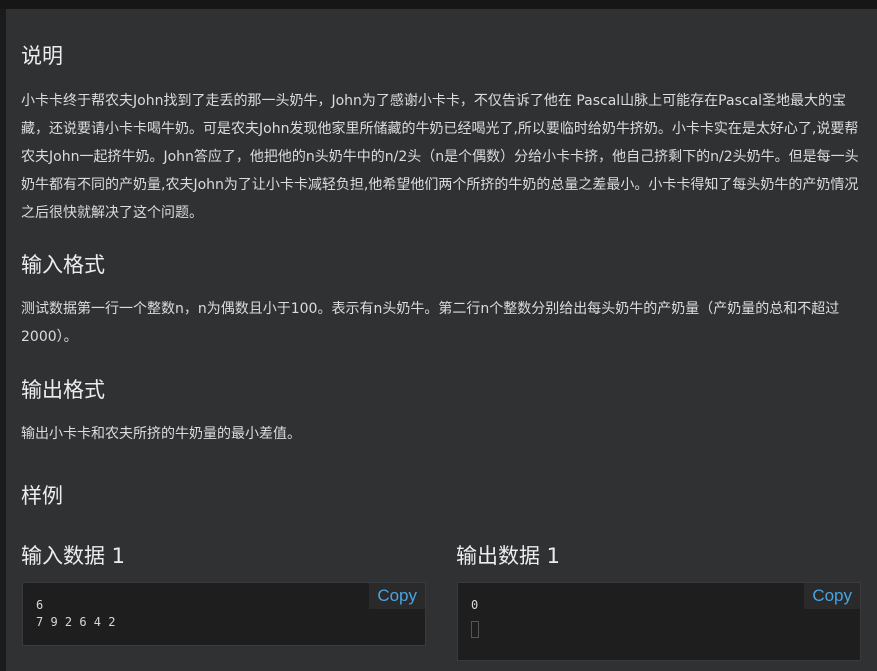 The width and height of the screenshot is (877, 671). I want to click on description-title: 说明, so click(42, 56).